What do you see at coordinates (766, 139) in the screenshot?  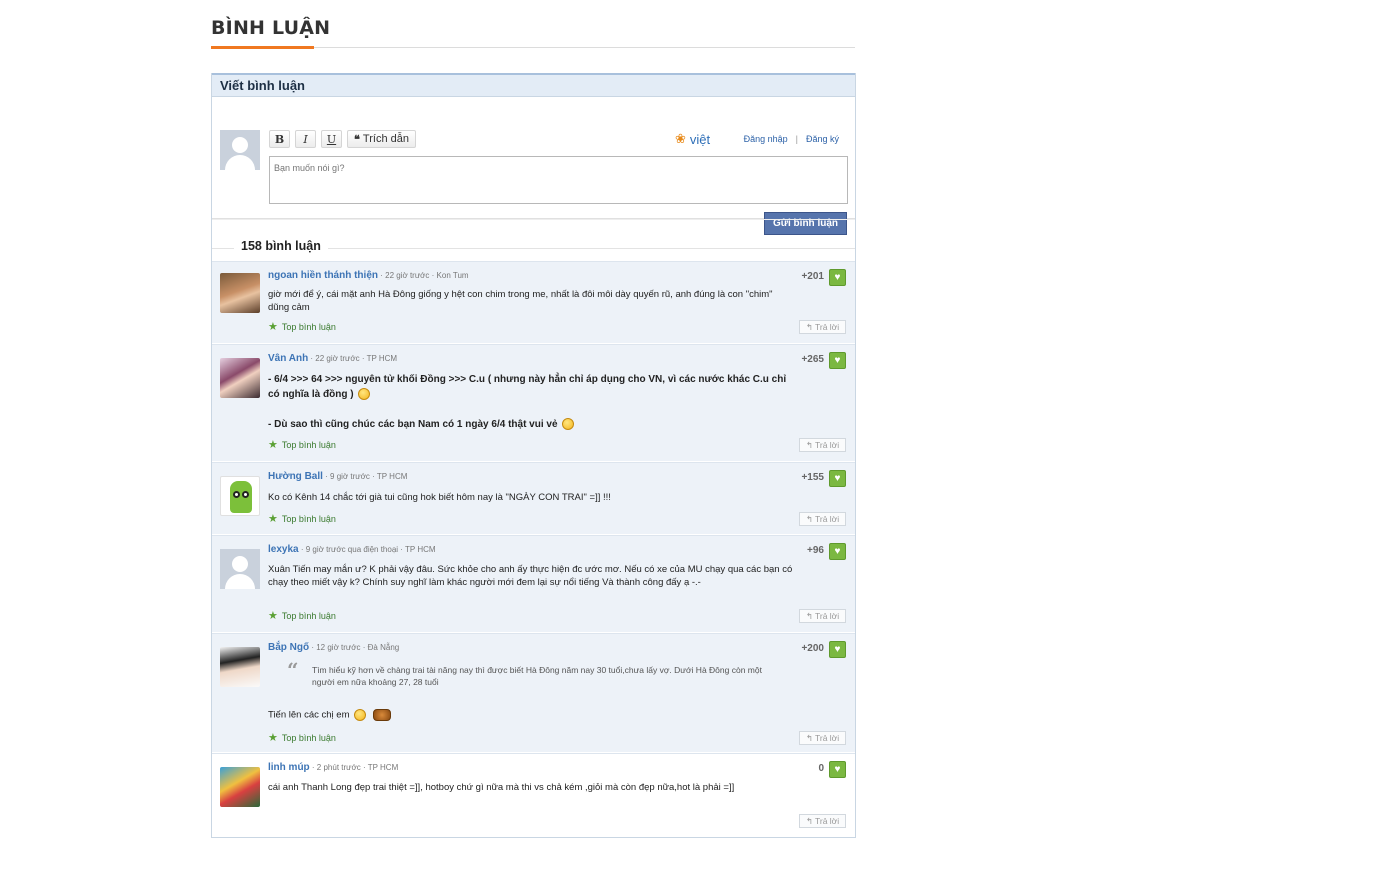 I see `login-link: Đăng nhập` at bounding box center [766, 139].